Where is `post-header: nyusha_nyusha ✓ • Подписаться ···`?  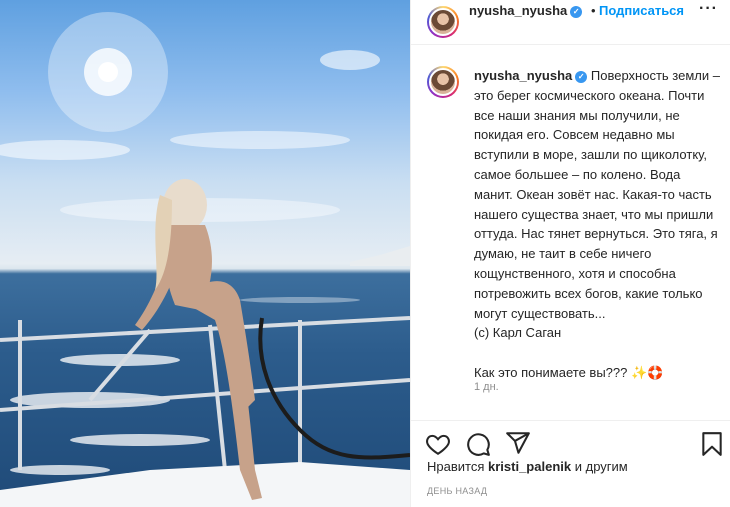 post-header: nyusha_nyusha ✓ • Подписаться ··· is located at coordinates (570, 22).